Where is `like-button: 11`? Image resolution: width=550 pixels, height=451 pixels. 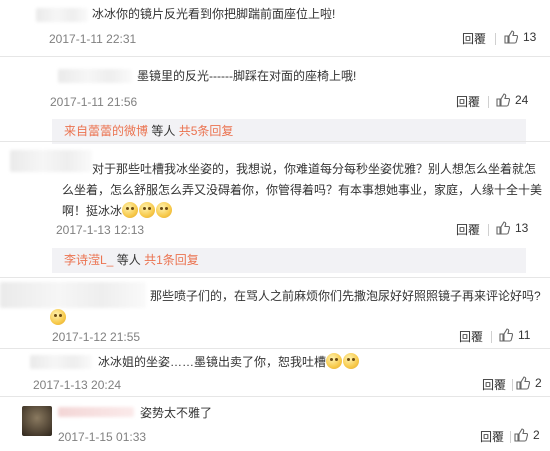
like-button: 11 is located at coordinates (514, 335).